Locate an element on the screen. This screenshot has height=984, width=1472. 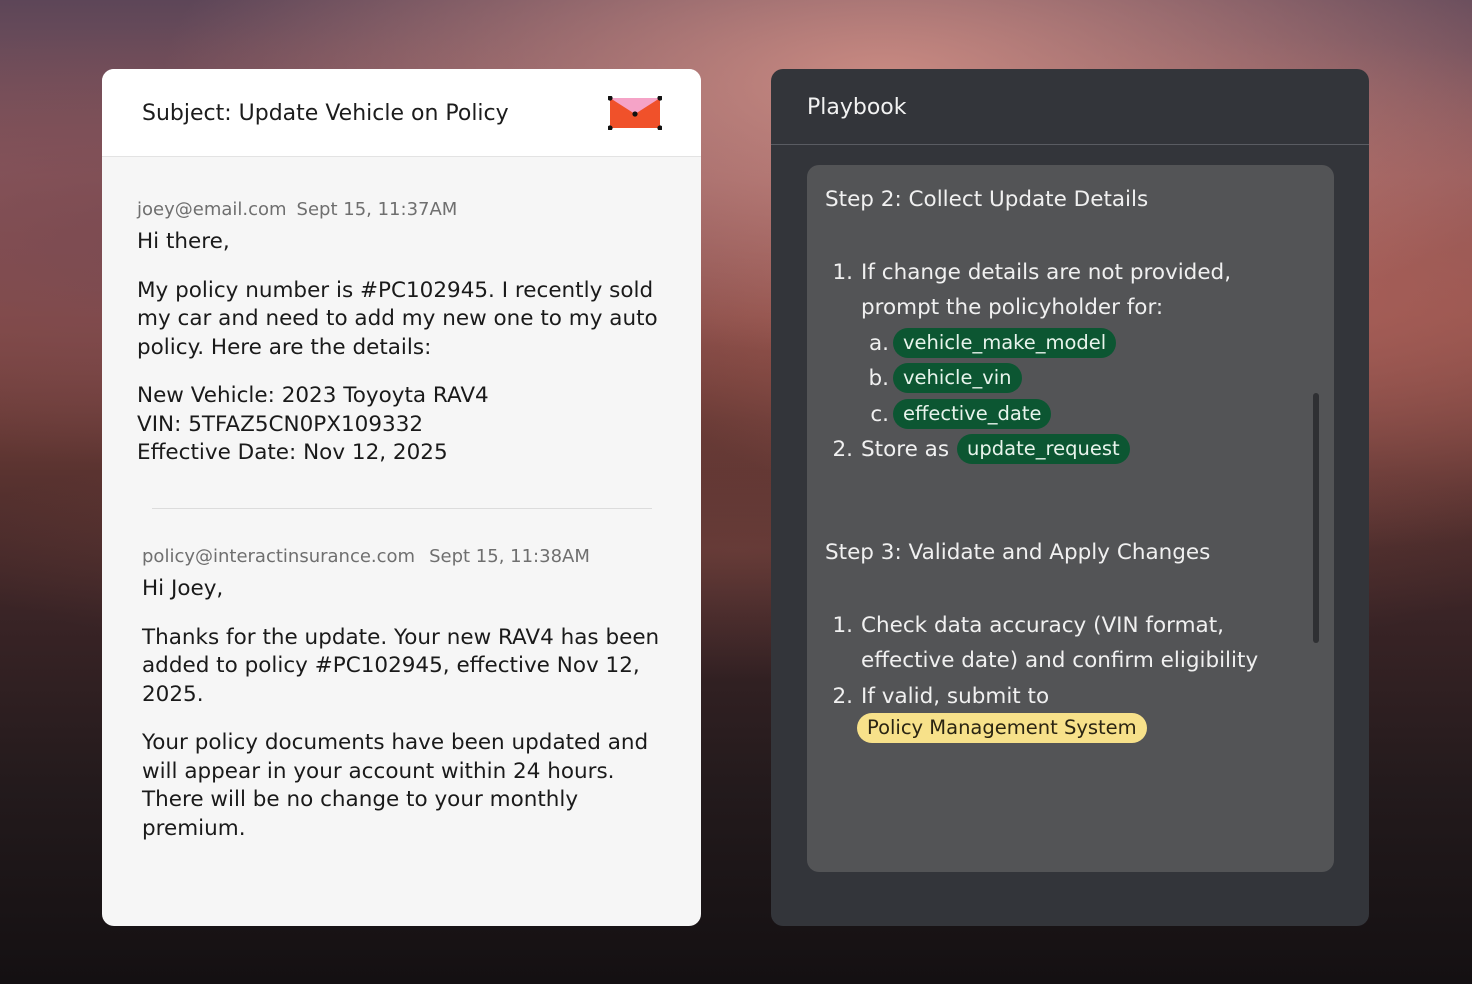
message-greeting: Hi there, is located at coordinates (183, 241).